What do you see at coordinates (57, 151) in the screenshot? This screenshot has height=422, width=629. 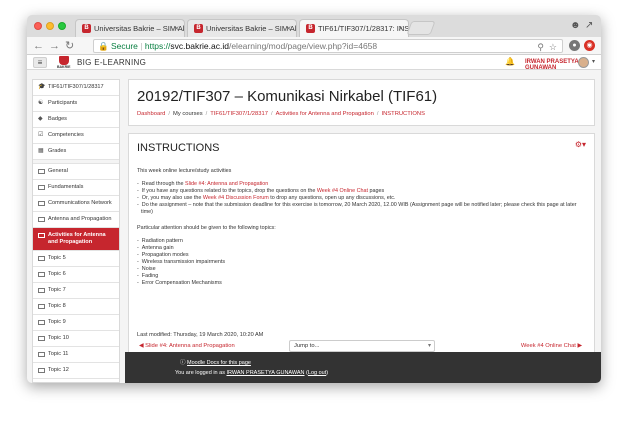 I see `sidebar-item-label: Grades` at bounding box center [57, 151].